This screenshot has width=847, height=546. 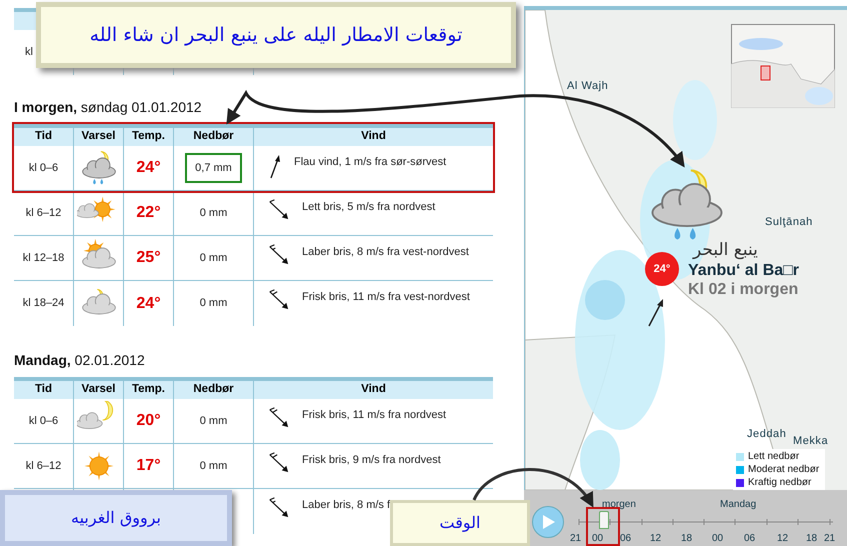 What do you see at coordinates (116, 518) in the screenshot?
I see `callout-text: برووق الغربيه` at bounding box center [116, 518].